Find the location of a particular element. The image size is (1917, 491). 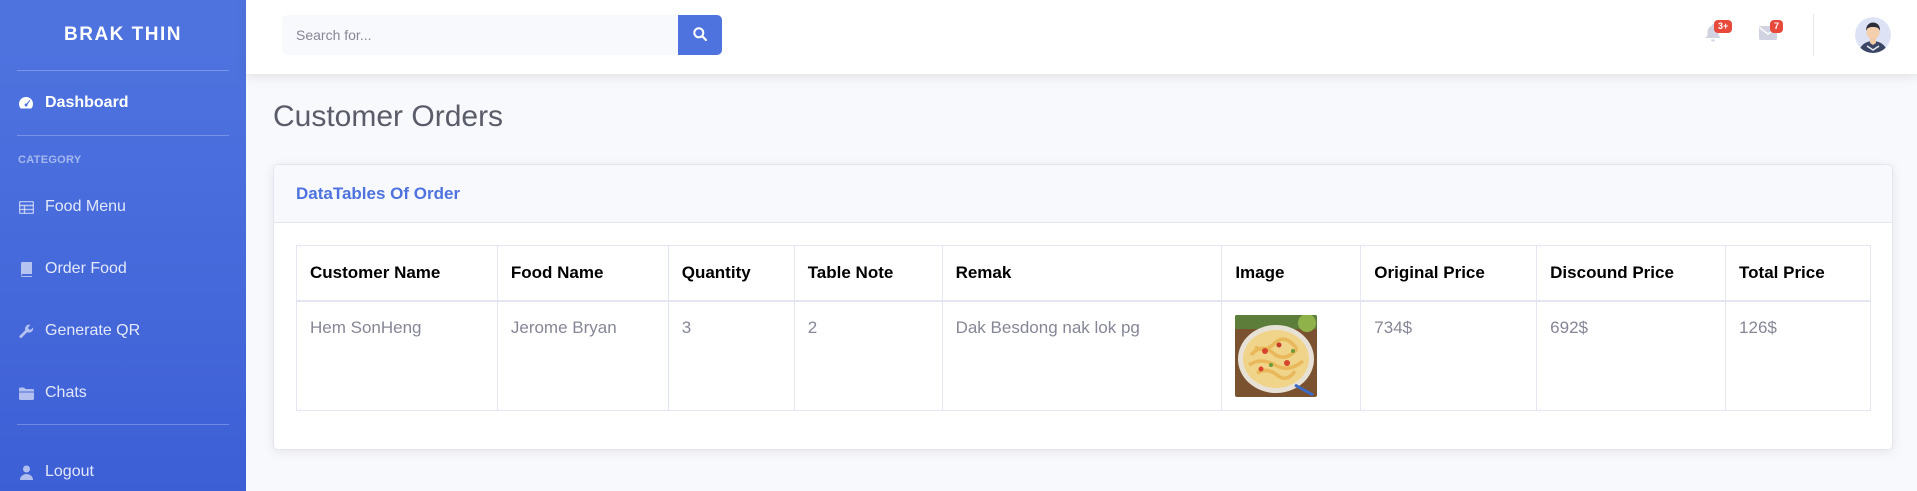

wrench-icon is located at coordinates (26, 331).